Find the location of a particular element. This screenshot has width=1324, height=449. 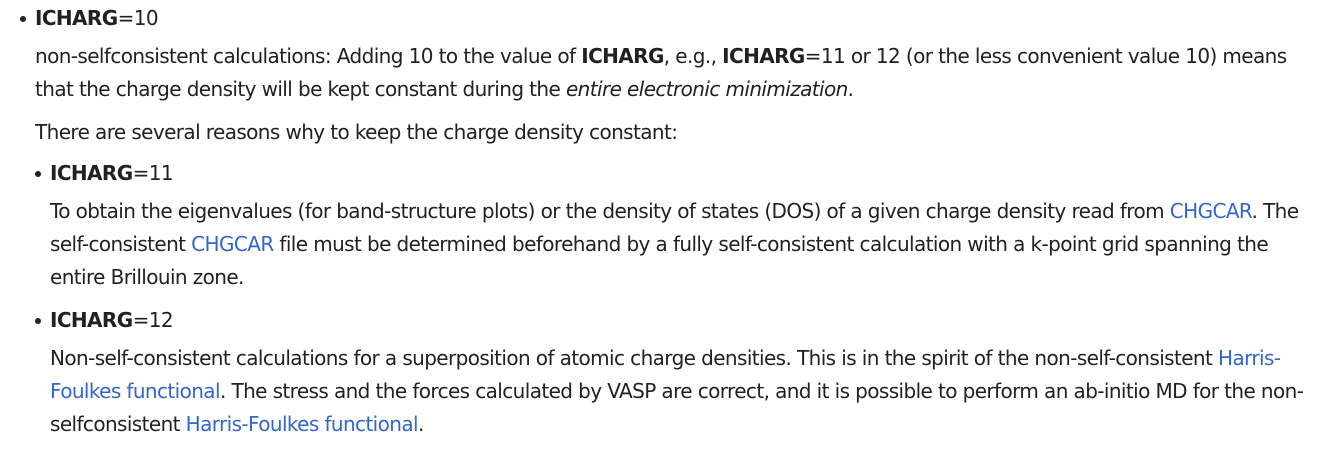

param-value: =12 is located at coordinates (153, 320).